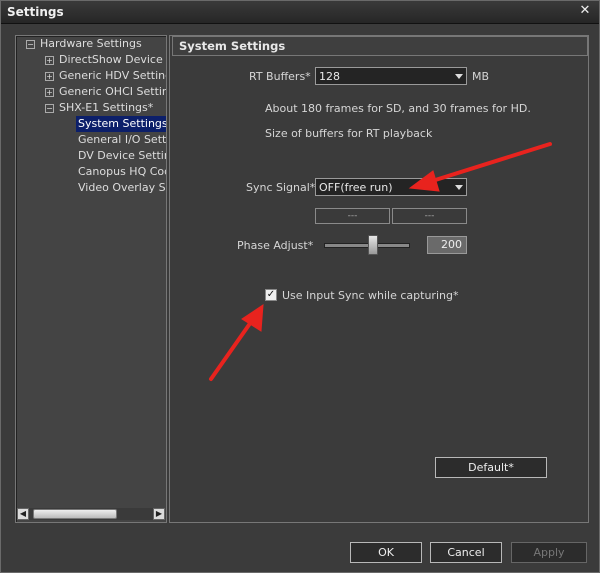 Image resolution: width=600 pixels, height=573 pixels. I want to click on tree-item-hardware-settings: Hardware Settings, so click(91, 44).